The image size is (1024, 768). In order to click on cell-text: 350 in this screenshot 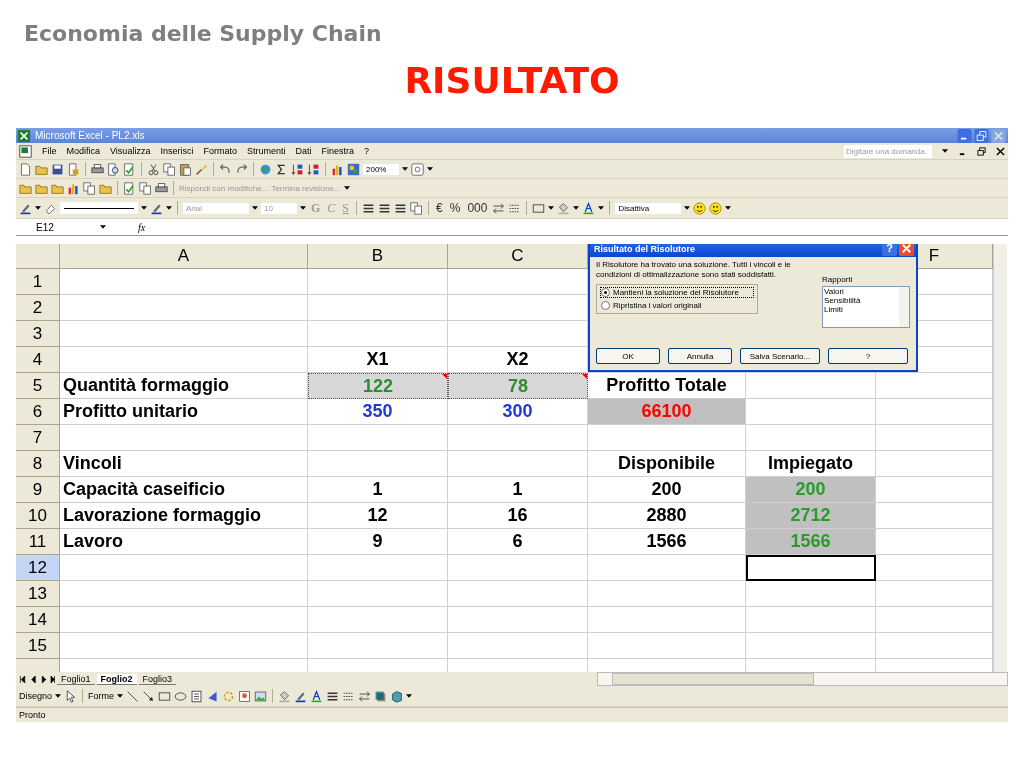, I will do `click(377, 411)`.